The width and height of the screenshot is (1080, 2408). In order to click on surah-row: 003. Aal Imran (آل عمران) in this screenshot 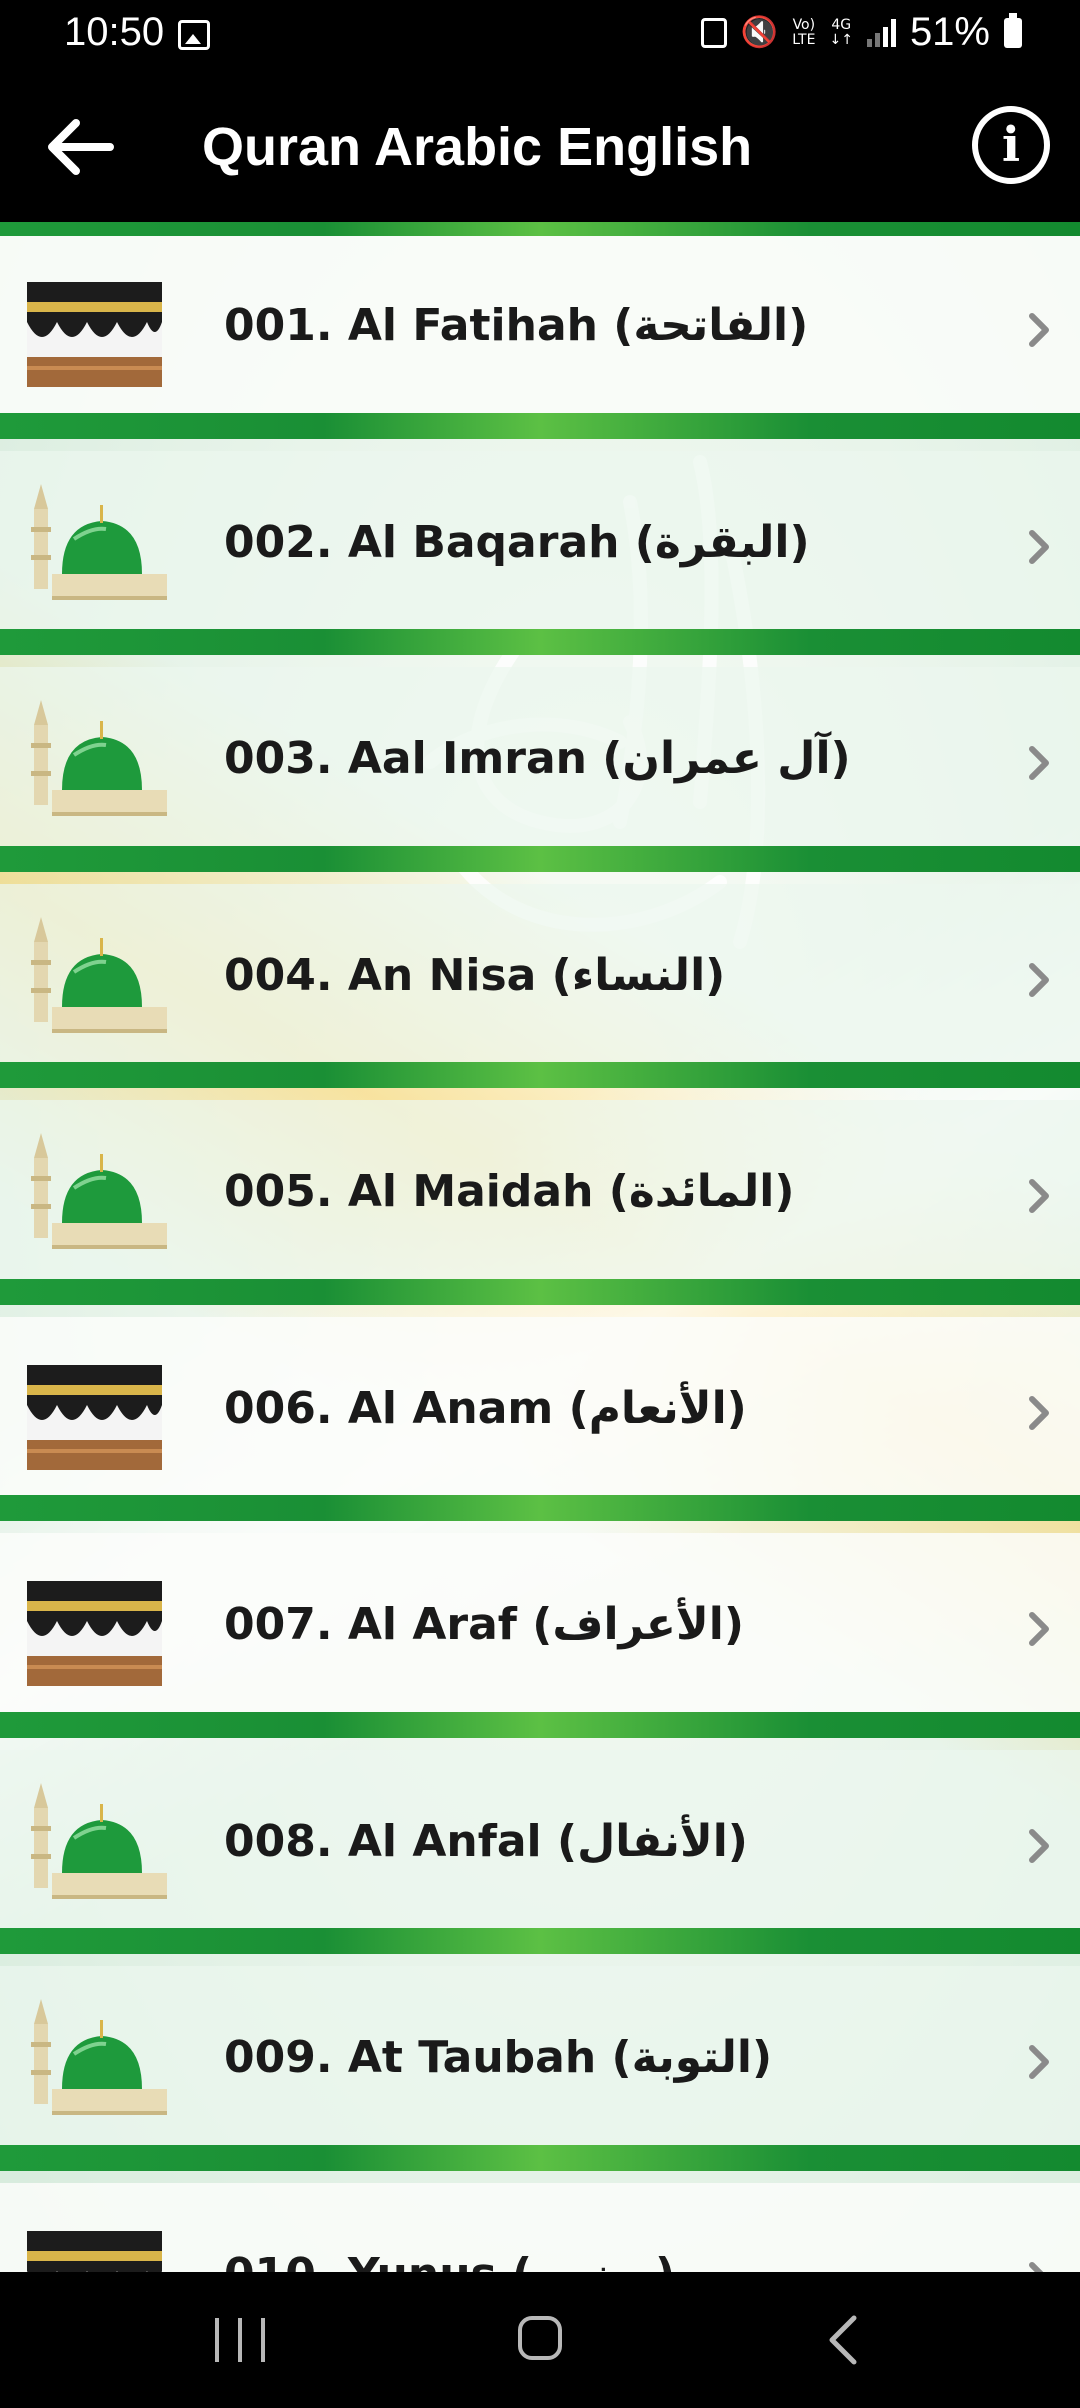, I will do `click(540, 763)`.